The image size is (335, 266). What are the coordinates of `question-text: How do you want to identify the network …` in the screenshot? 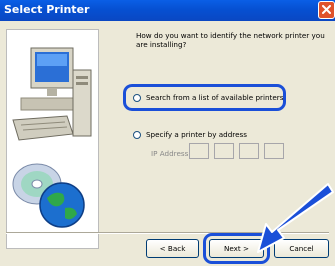 It's located at (230, 40).